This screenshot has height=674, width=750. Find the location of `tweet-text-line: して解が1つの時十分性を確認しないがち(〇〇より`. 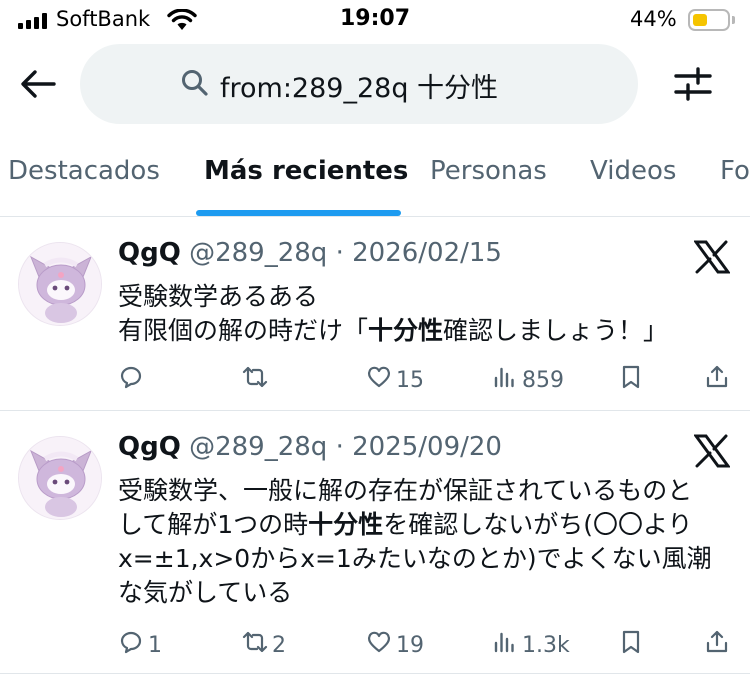

tweet-text-line: して解が1つの時十分性を確認しないがち(〇〇より is located at coordinates (423, 525).